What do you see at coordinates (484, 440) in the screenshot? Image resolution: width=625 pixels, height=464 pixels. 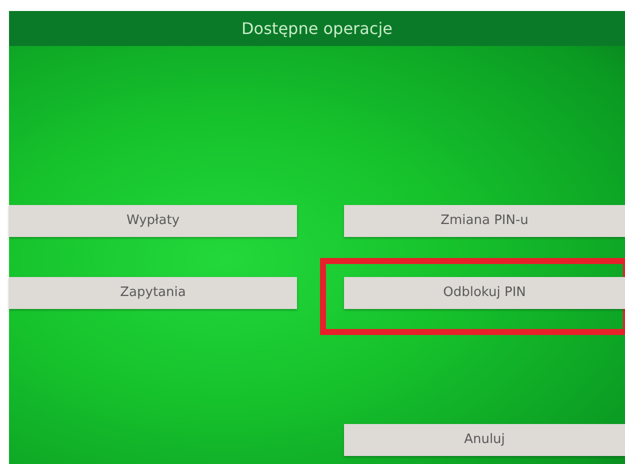 I see `menu-button: Anuluj` at bounding box center [484, 440].